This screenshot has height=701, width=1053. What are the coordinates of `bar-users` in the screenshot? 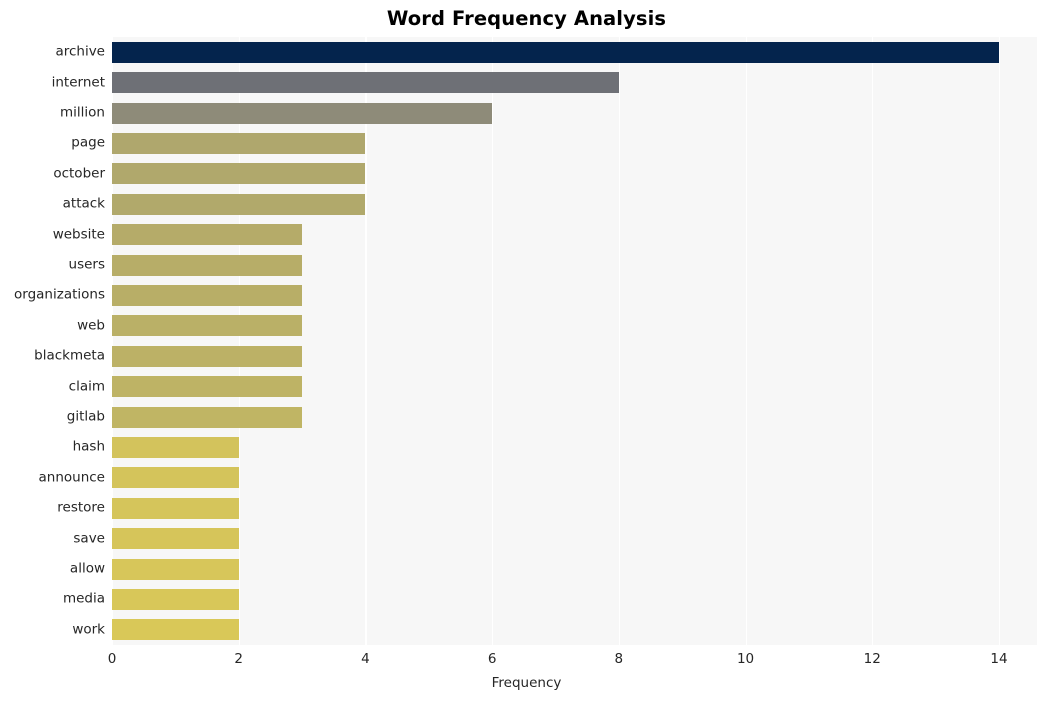 It's located at (207, 265).